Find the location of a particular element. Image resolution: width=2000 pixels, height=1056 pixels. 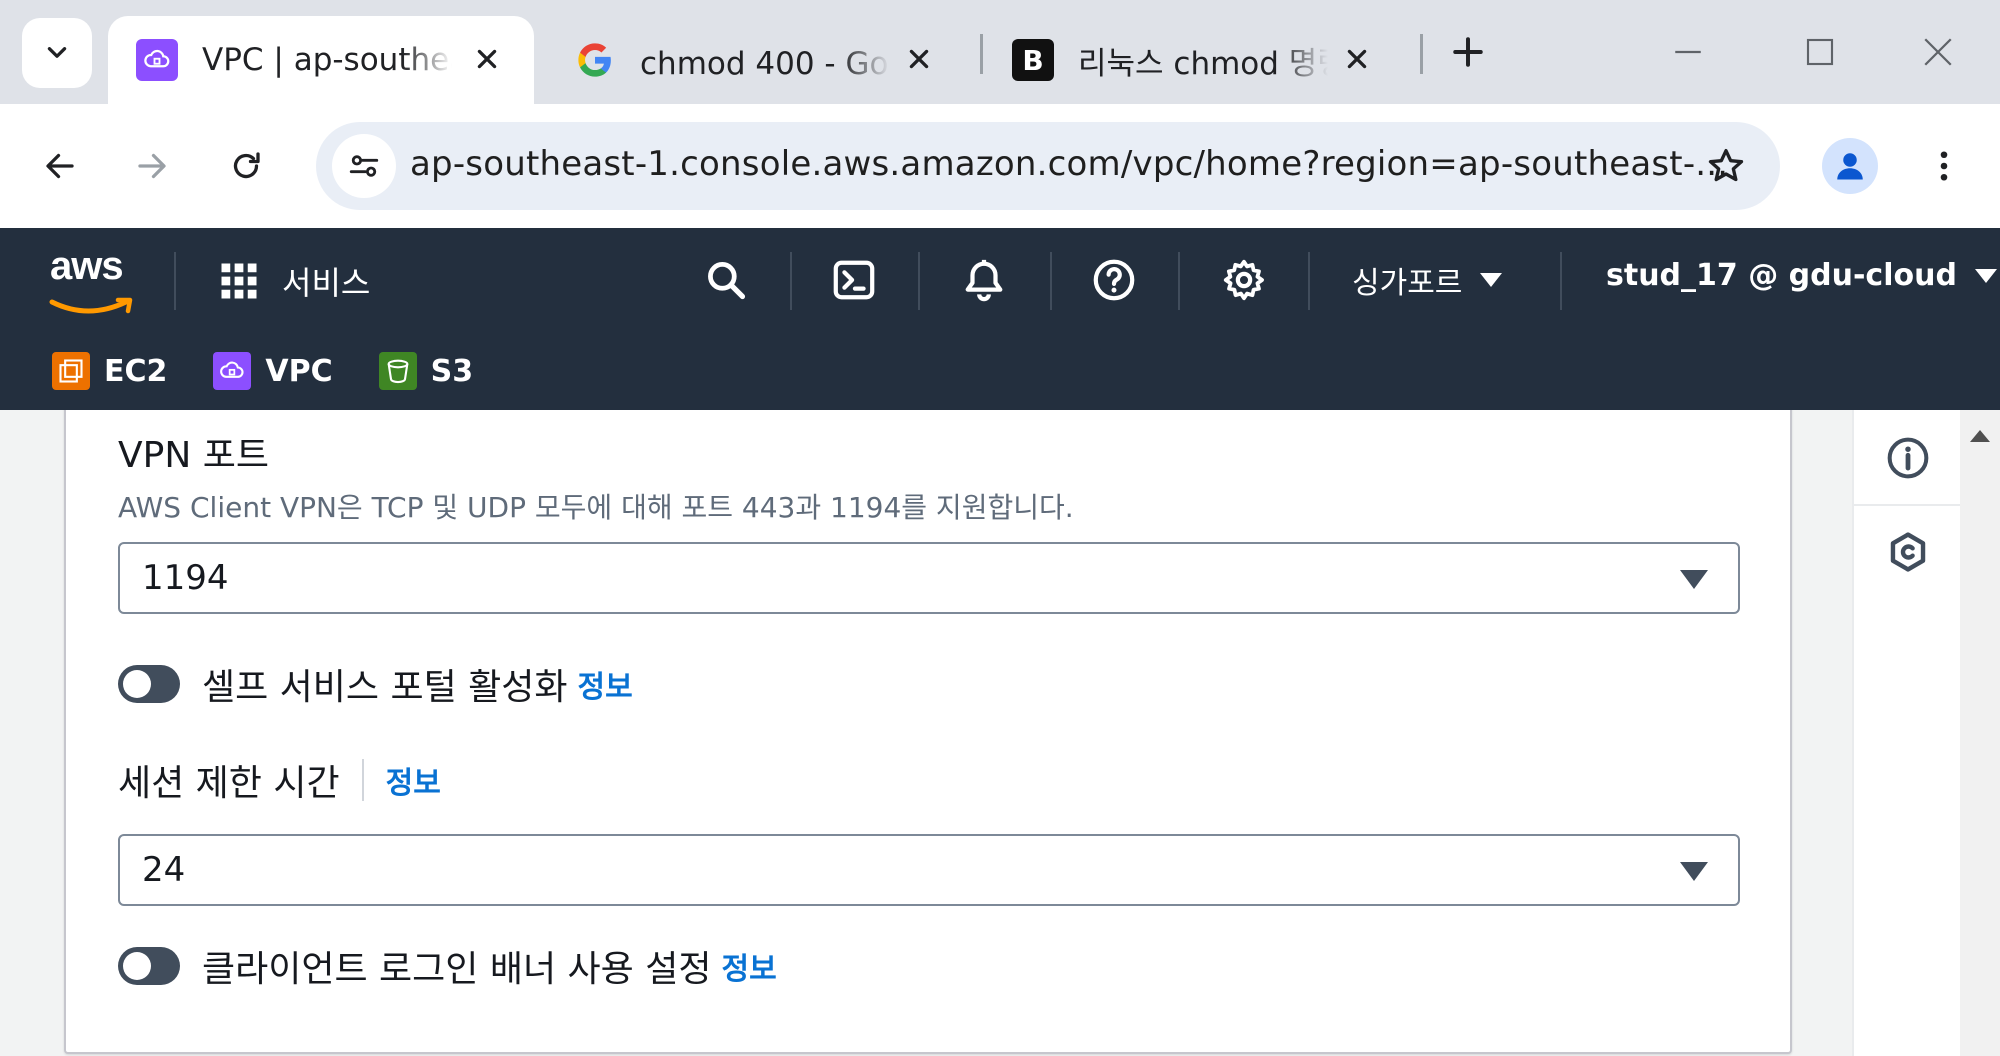

tab-linux-chmod: B 리눅스 chmod 명령어 is located at coordinates (1194, 60).